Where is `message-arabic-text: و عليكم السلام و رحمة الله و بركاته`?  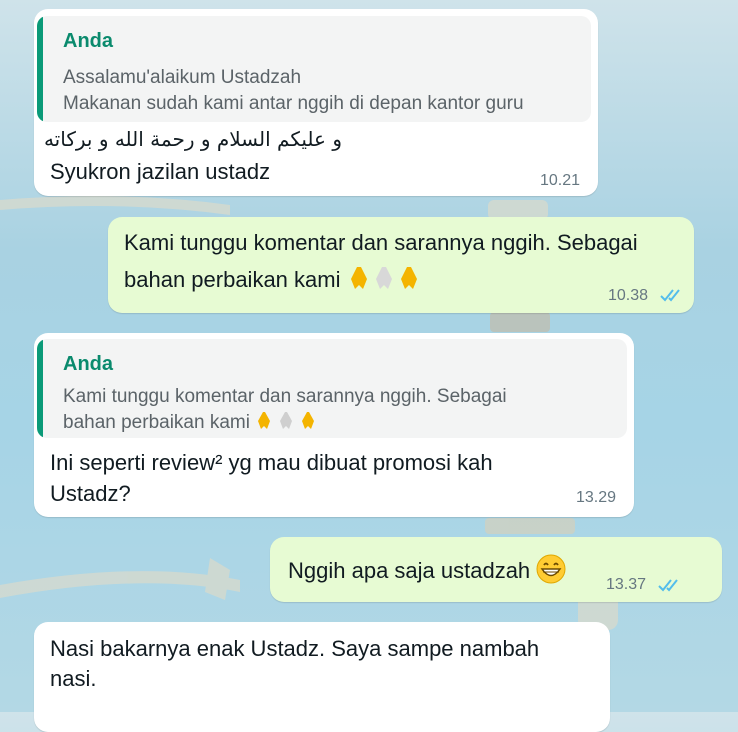 message-arabic-text: و عليكم السلام و رحمة الله و بركاته is located at coordinates (192, 139).